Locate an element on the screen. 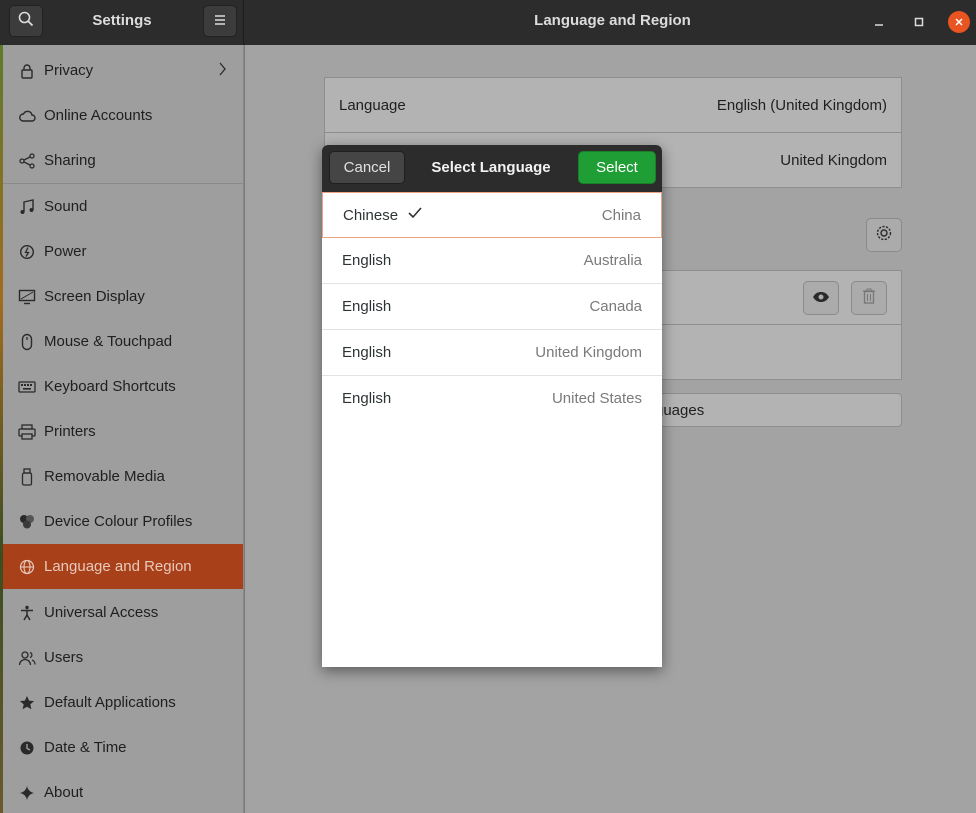  sidebar-item-label: Printers is located at coordinates (70, 431).